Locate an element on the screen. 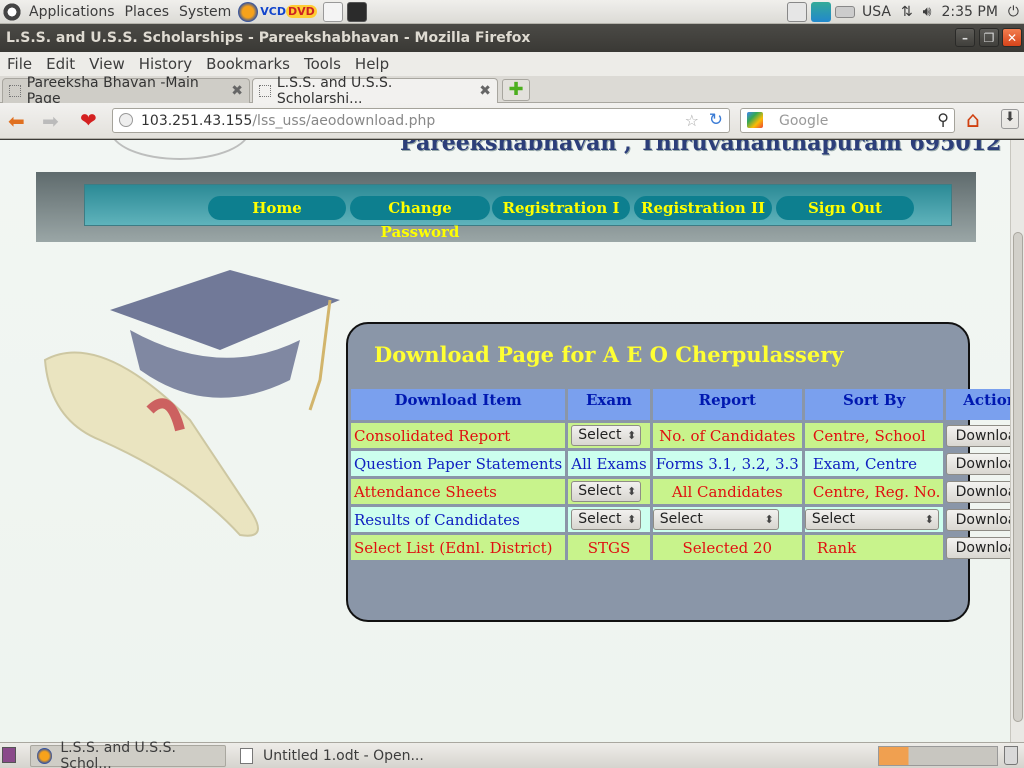 This screenshot has width=1024, height=768. sort-by-cell: Centre, School is located at coordinates (874, 435).